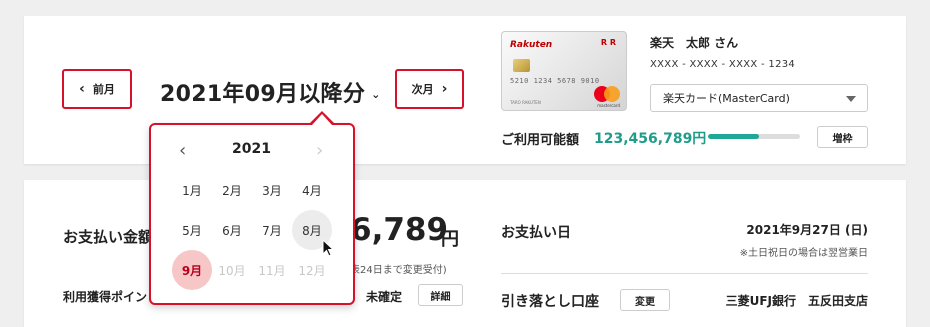 The image size is (930, 327). I want to click on popup-pointer-inner, so click(322, 119).